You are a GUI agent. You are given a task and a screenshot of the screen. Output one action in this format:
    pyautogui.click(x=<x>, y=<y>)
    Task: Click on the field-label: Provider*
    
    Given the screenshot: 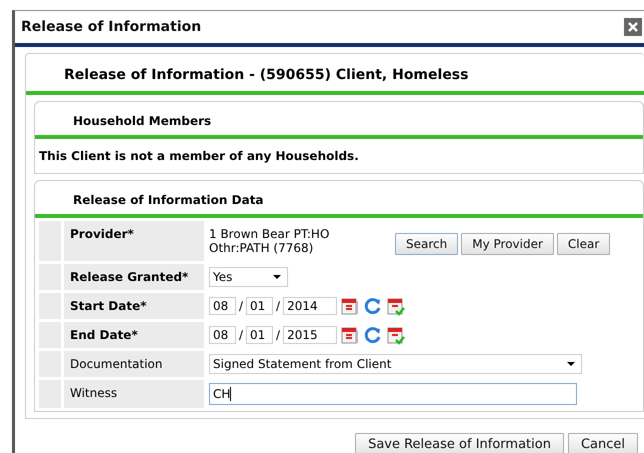 What is the action you would take?
    pyautogui.click(x=102, y=234)
    